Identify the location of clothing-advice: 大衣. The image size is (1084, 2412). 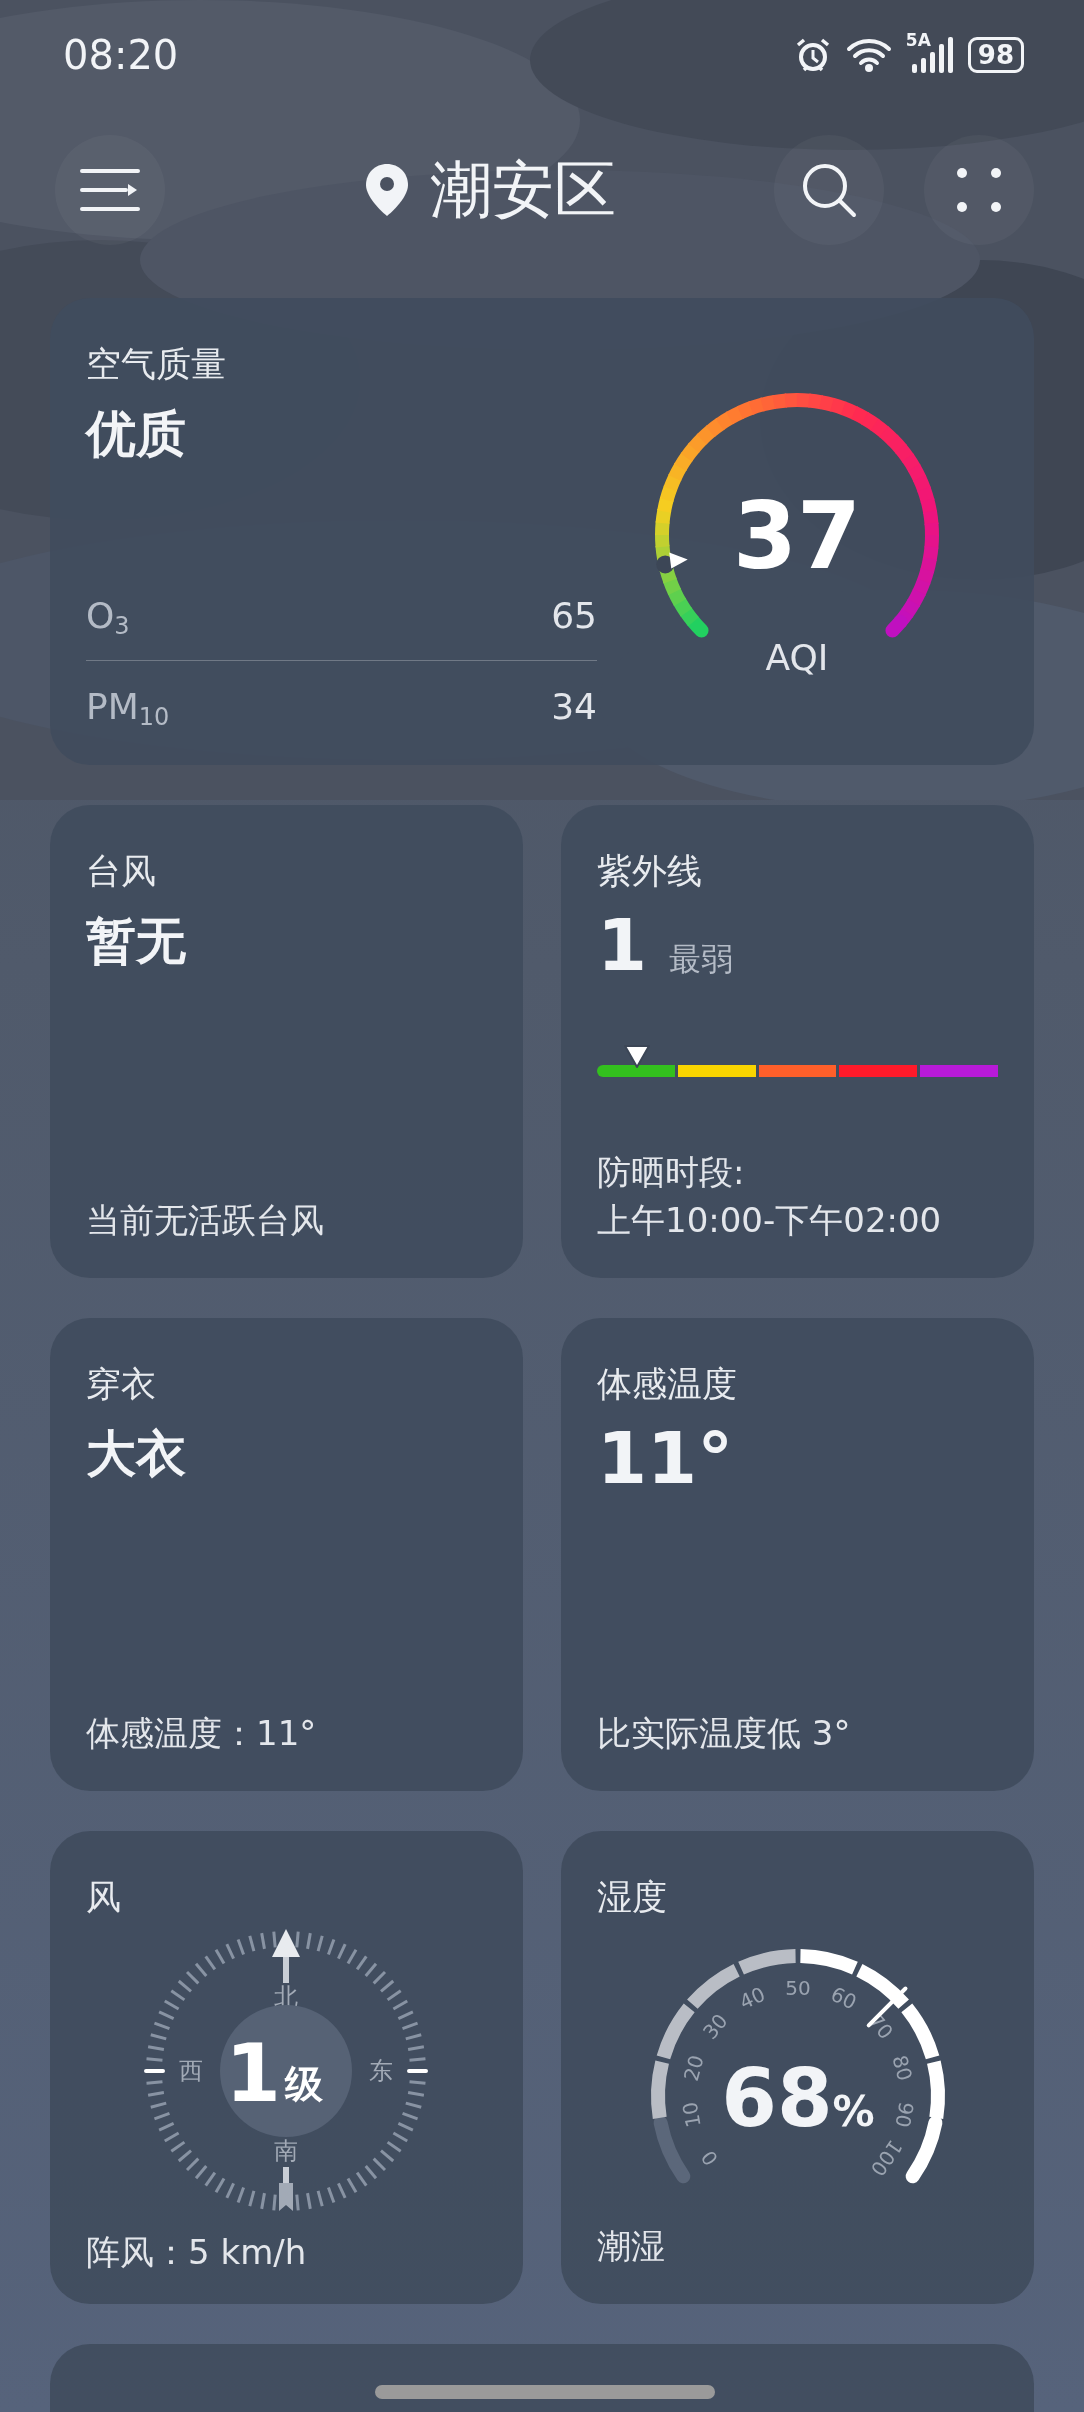
(136, 1454).